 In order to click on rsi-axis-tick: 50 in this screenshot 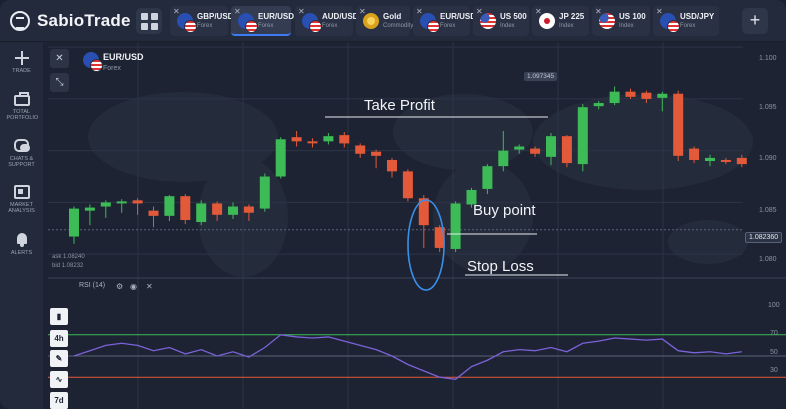, I will do `click(774, 352)`.